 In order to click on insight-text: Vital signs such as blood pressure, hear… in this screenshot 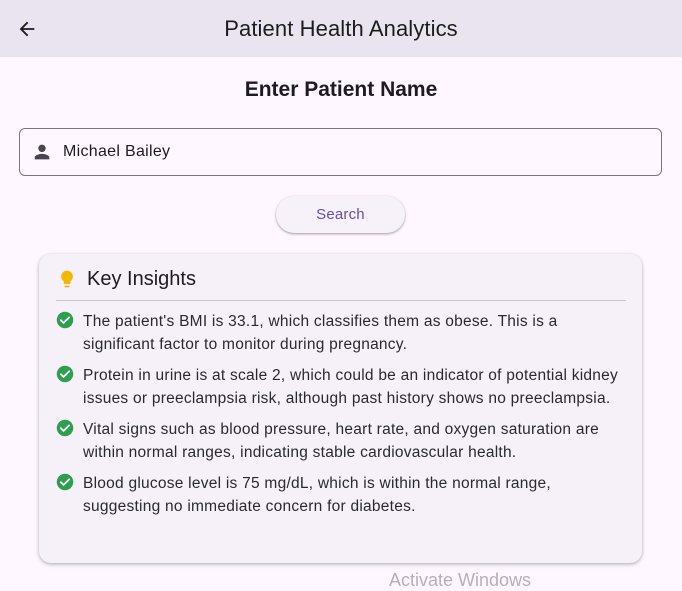, I will do `click(341, 441)`.